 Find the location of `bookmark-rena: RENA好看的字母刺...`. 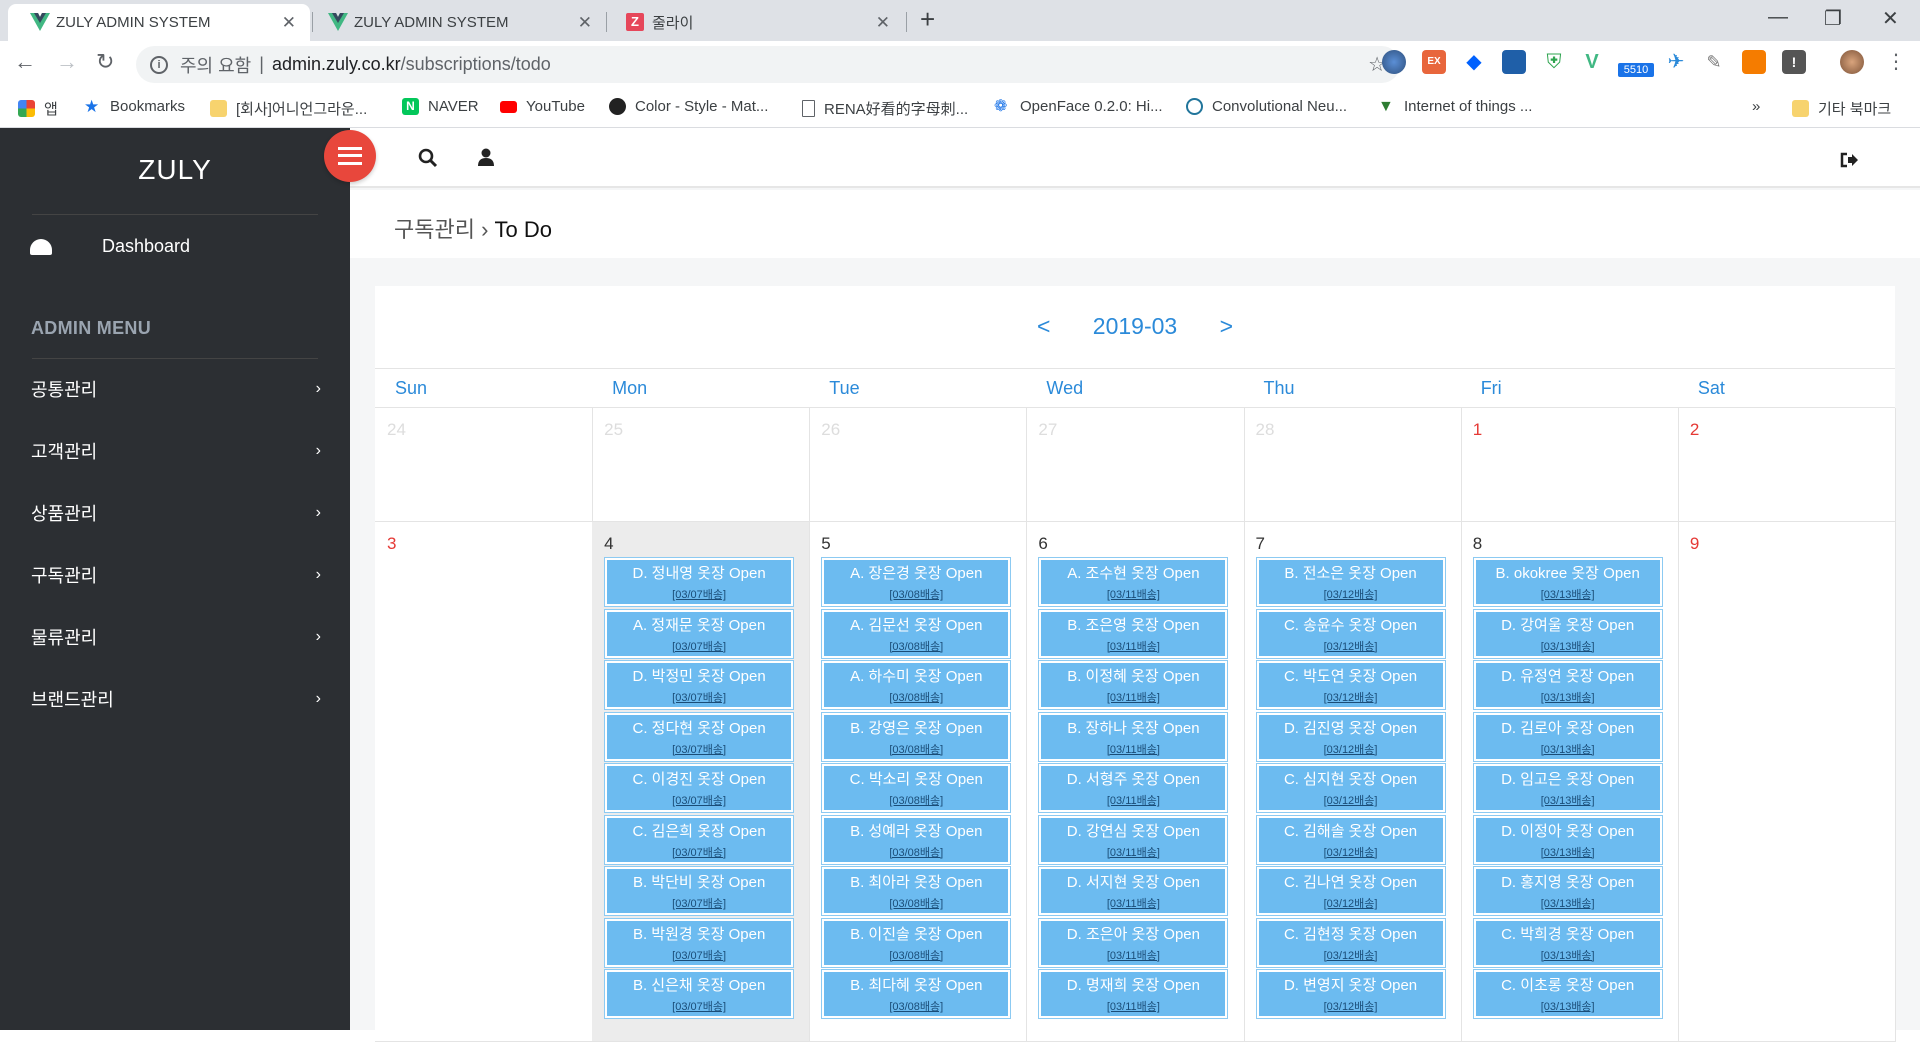

bookmark-rena: RENA好看的字母刺... is located at coordinates (885, 108).